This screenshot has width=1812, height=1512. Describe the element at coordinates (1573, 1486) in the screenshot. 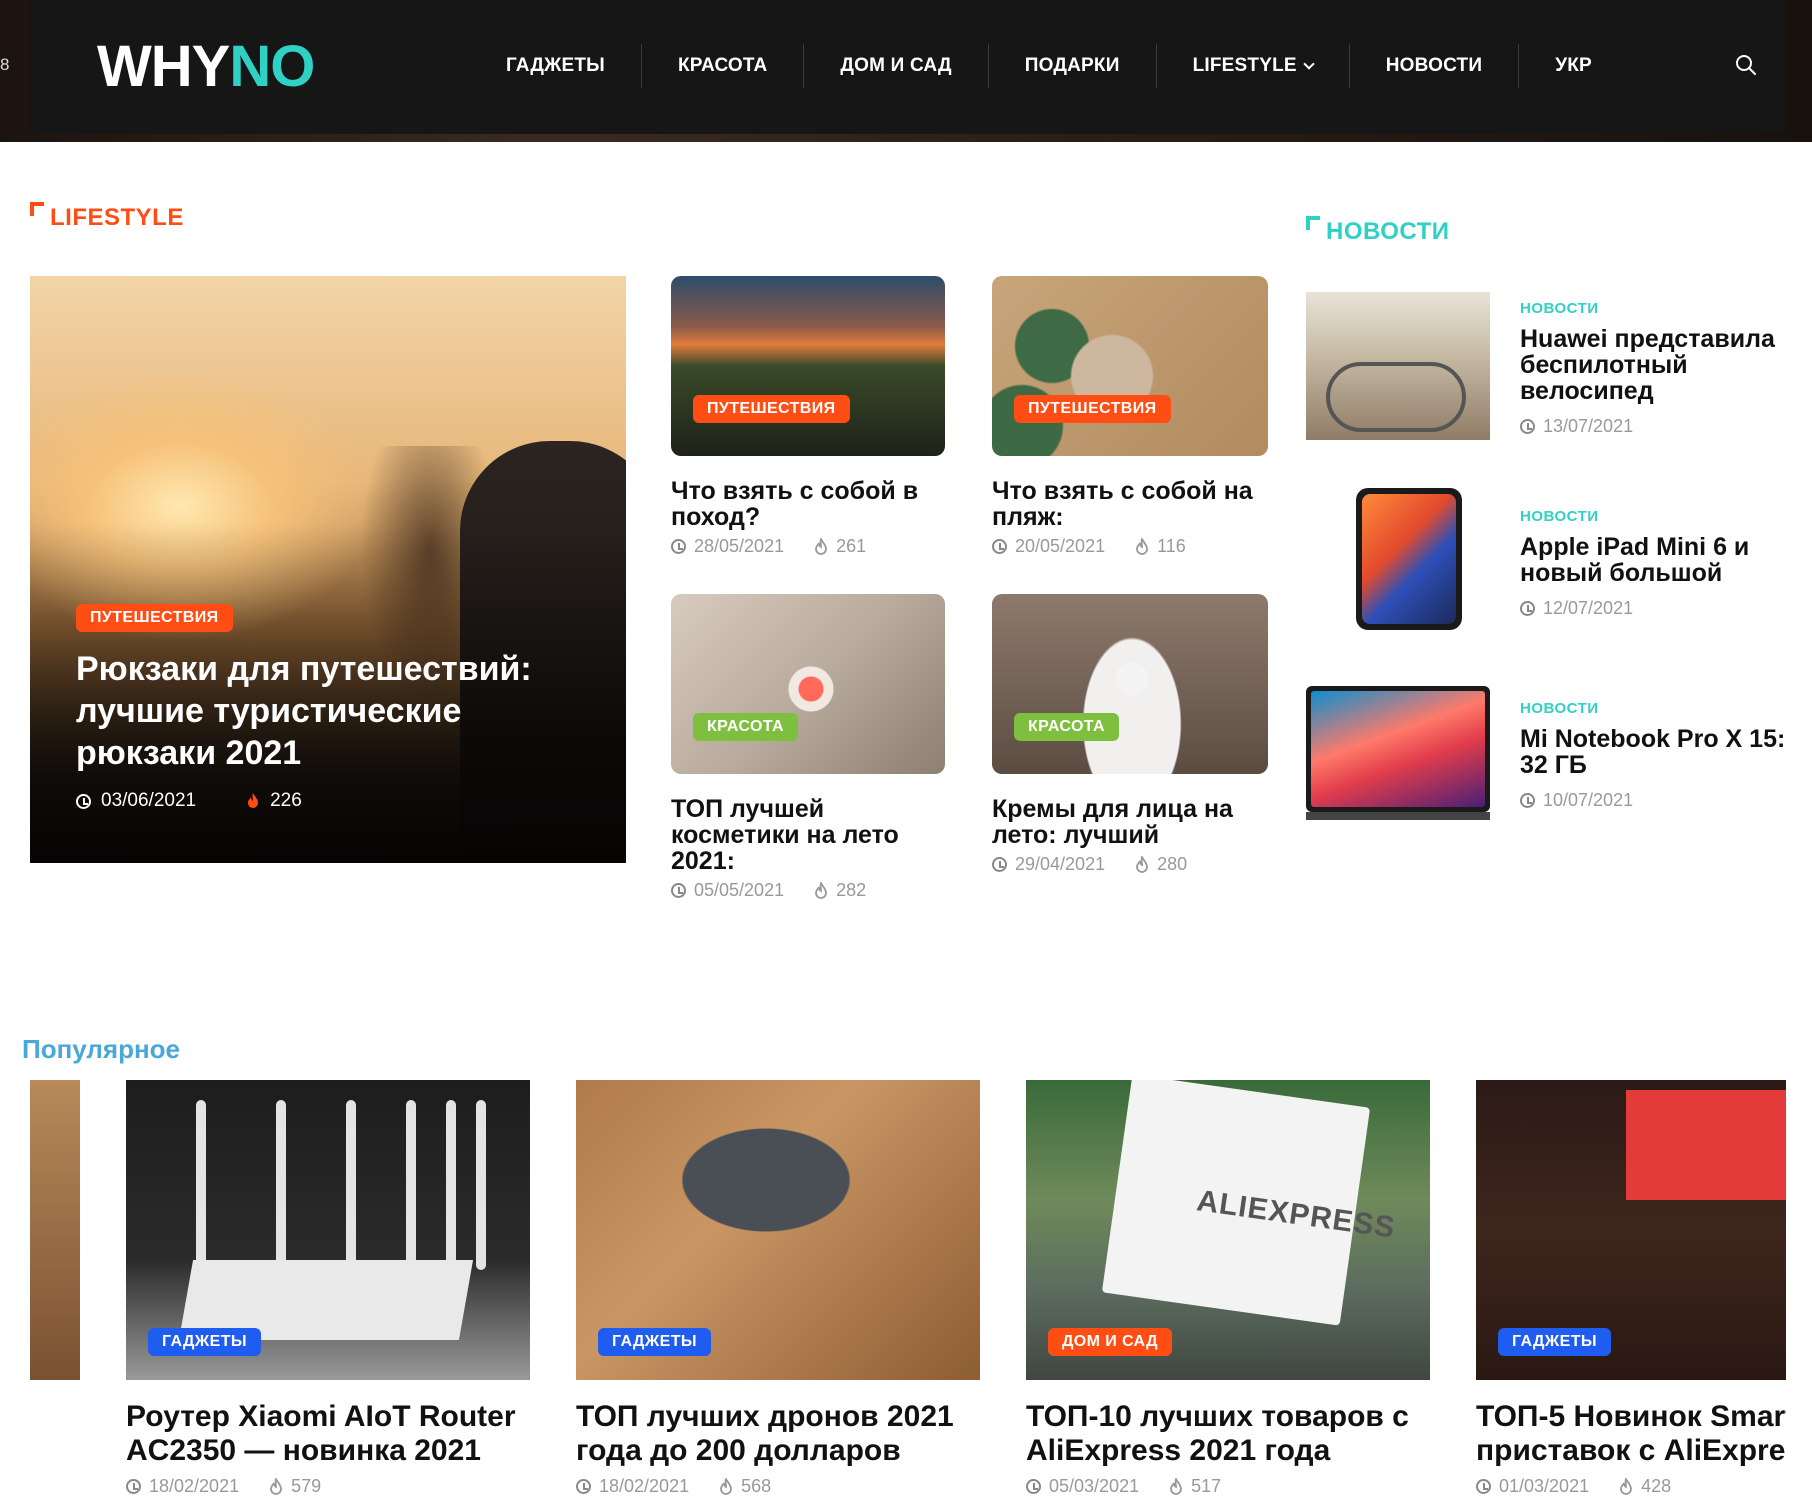

I see `popular-article-meta: 01/03/2021 428` at that location.